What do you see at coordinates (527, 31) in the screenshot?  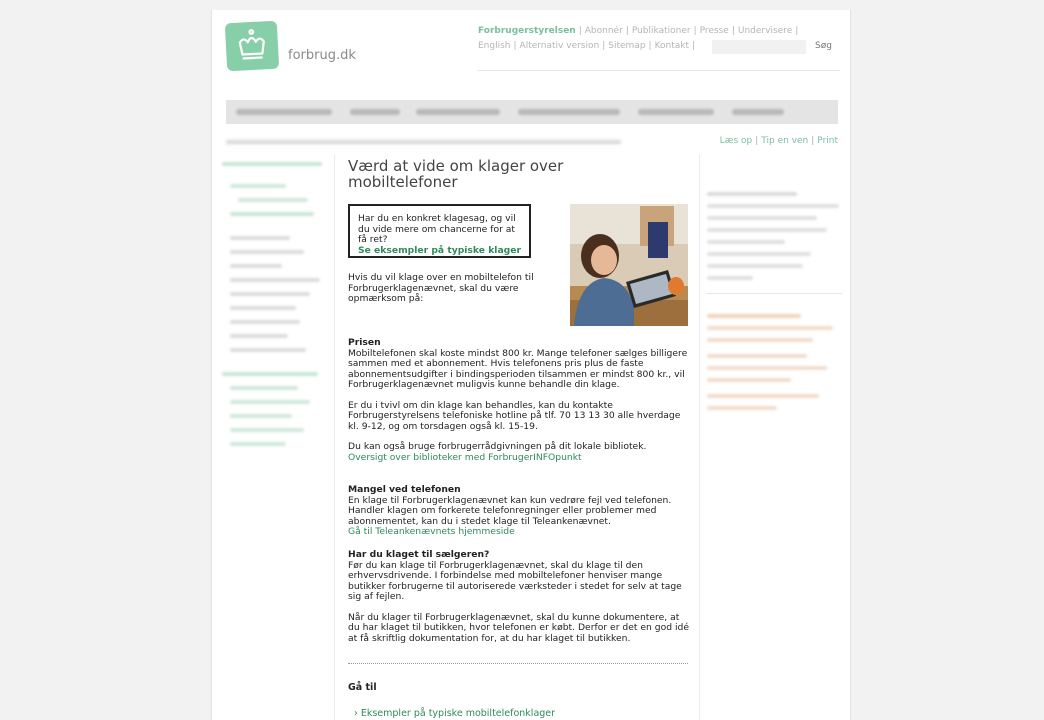 I see `link-forbrugerstyrelsen: Forbrugerstyrelsen` at bounding box center [527, 31].